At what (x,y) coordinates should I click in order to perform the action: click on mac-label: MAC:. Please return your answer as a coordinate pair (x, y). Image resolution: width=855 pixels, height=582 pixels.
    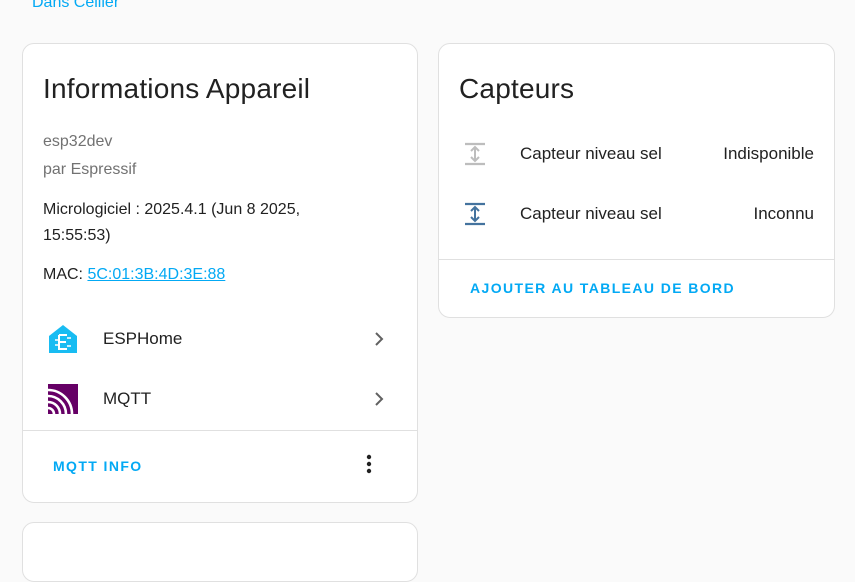
    Looking at the image, I should click on (65, 274).